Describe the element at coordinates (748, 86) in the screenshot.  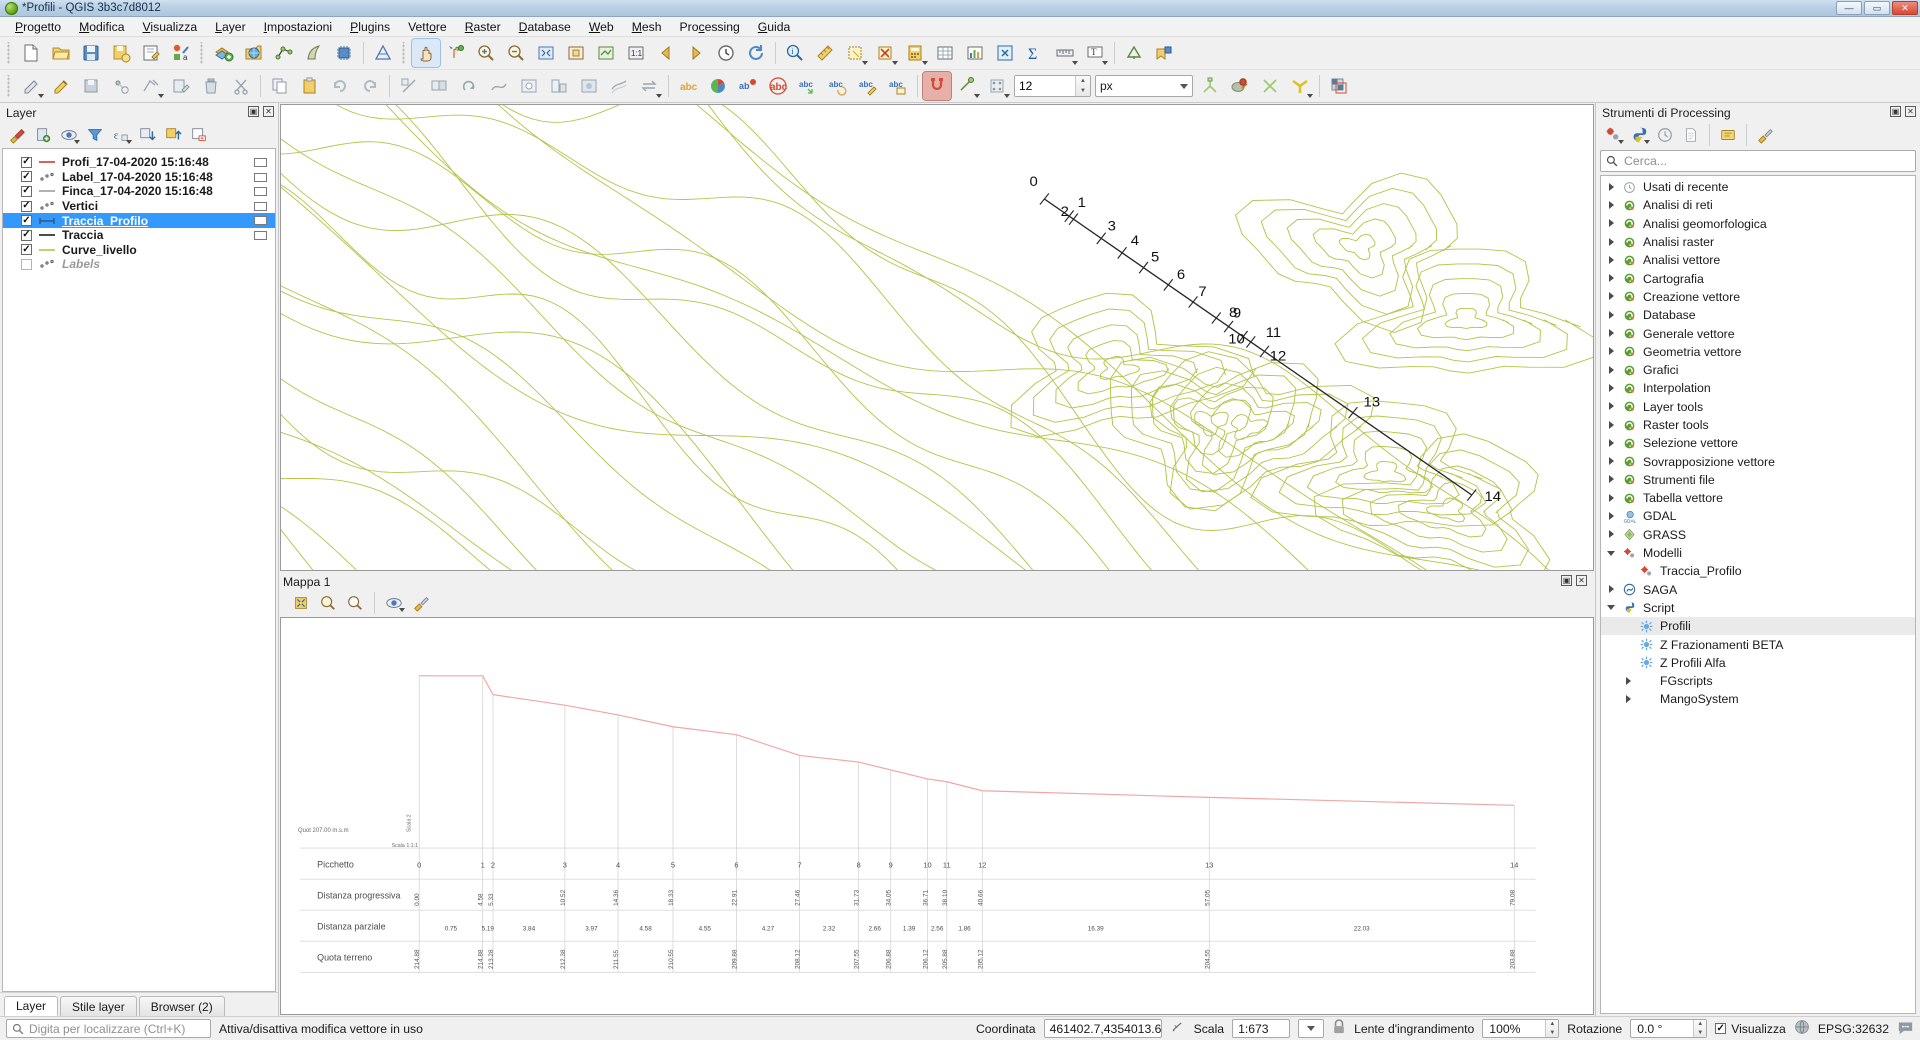
I see `pin-labels-icon: ab` at that location.